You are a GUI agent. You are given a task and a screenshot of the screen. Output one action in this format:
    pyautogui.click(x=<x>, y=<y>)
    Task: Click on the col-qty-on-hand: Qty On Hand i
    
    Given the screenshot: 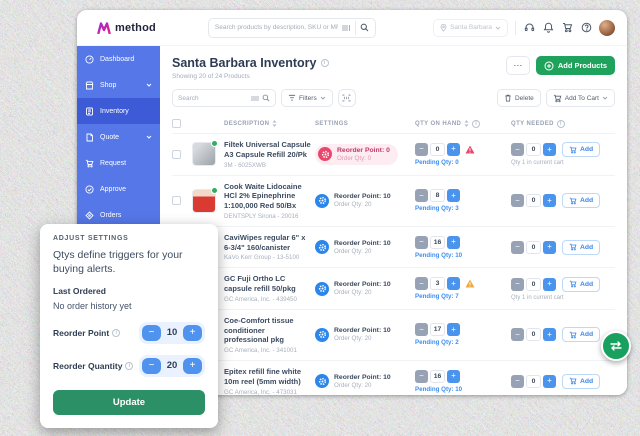 What is the action you would take?
    pyautogui.click(x=461, y=123)
    